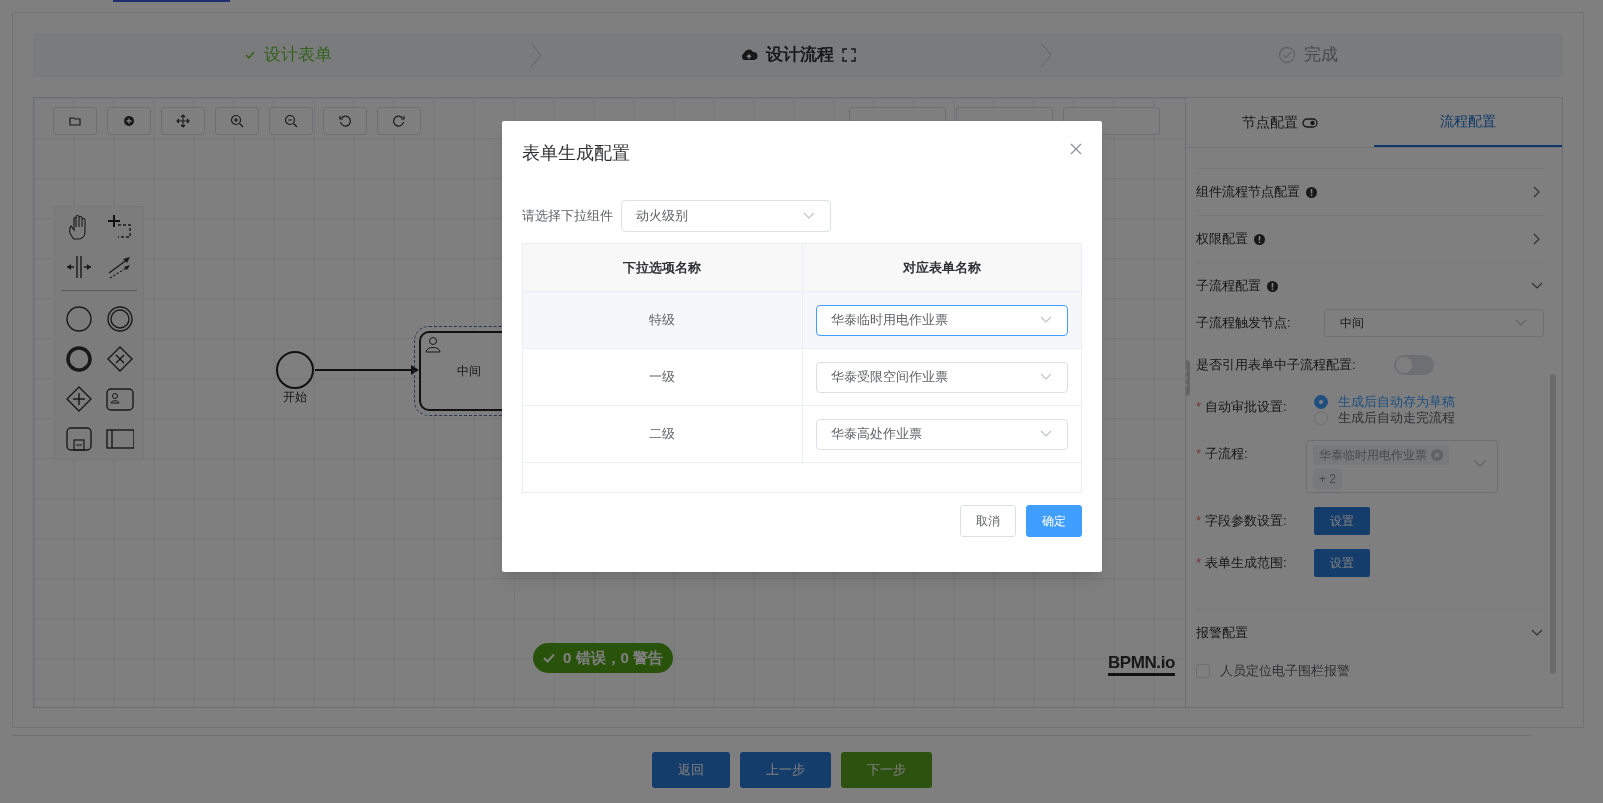 This screenshot has width=1603, height=803. I want to click on validation-text: 0 错误，0 警告, so click(613, 657).